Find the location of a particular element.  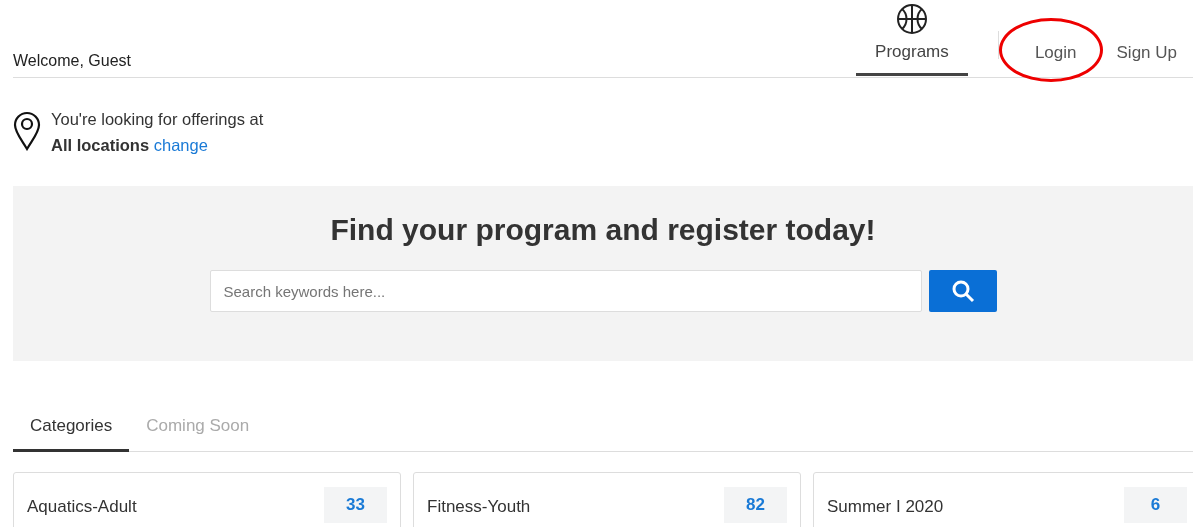

count-badge: 6 is located at coordinates (1155, 504).